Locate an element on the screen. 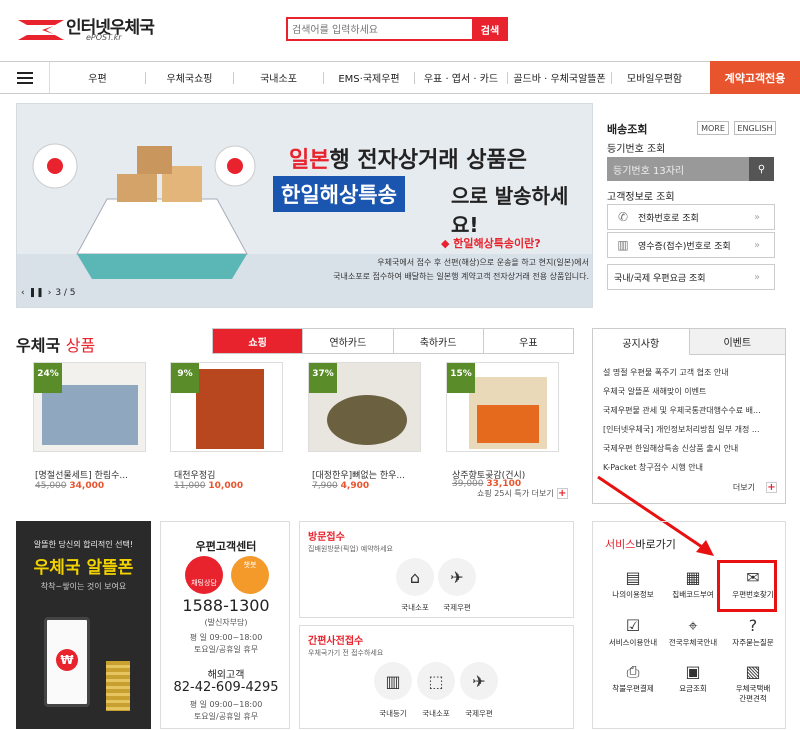 The width and height of the screenshot is (800, 730). notice-item: 우체국 알뜰폰 새해맞이 이벤트 is located at coordinates (691, 395).